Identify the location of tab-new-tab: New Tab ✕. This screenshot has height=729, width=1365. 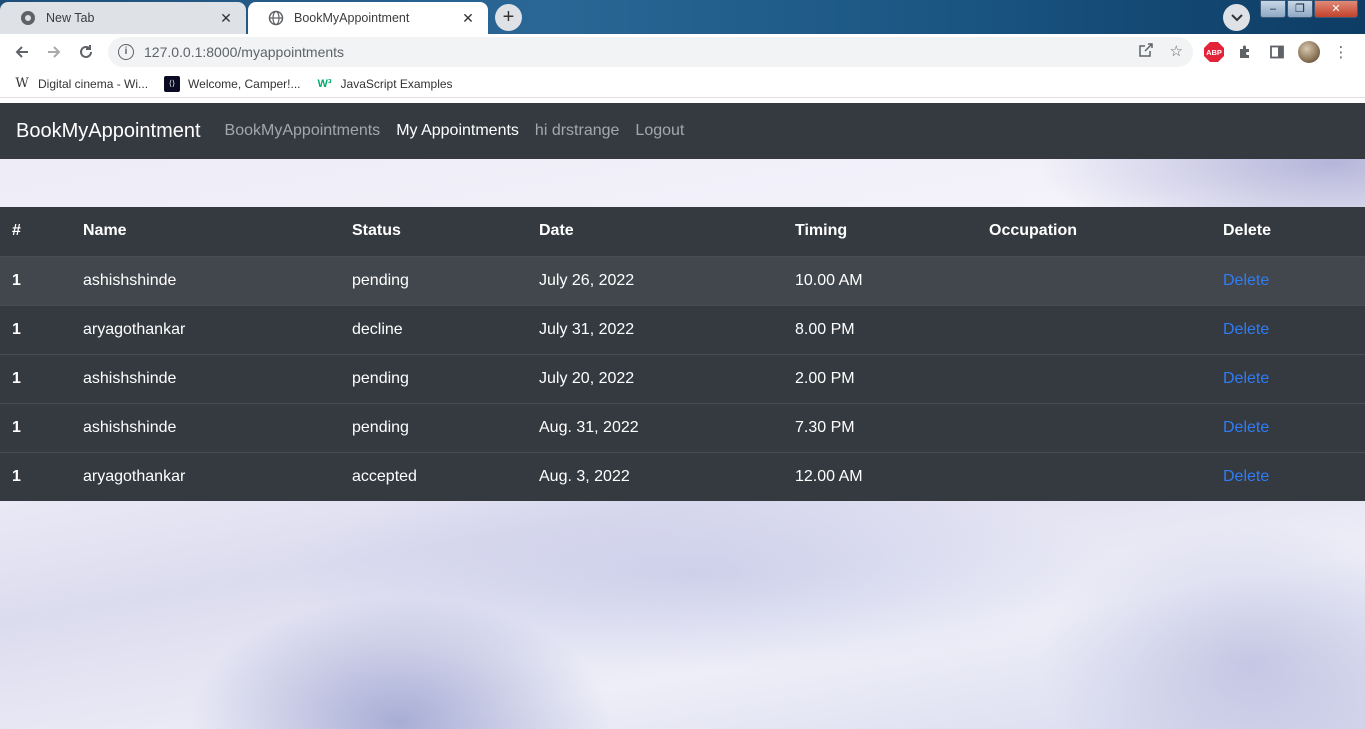
(123, 18).